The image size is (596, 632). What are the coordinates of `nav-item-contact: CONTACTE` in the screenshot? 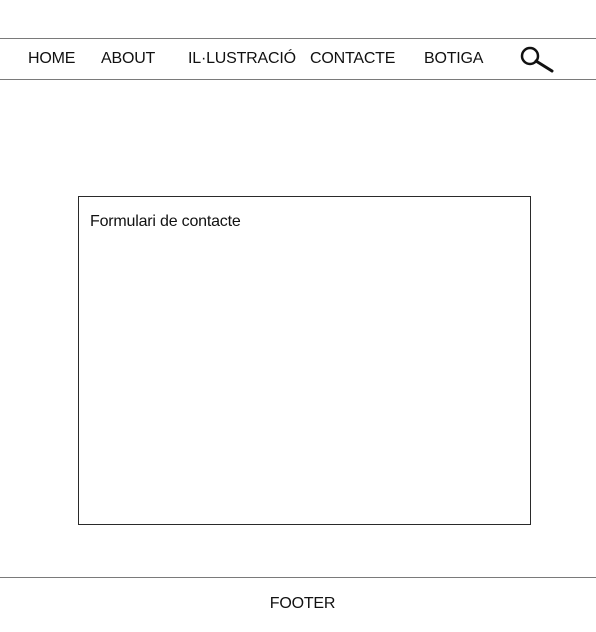 It's located at (352, 59).